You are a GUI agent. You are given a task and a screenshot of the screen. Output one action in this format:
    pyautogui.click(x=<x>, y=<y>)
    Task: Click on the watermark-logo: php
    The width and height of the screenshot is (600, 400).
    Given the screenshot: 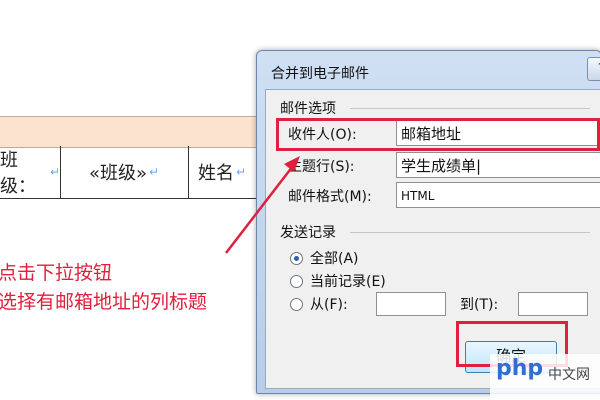 What is the action you would take?
    pyautogui.click(x=520, y=368)
    